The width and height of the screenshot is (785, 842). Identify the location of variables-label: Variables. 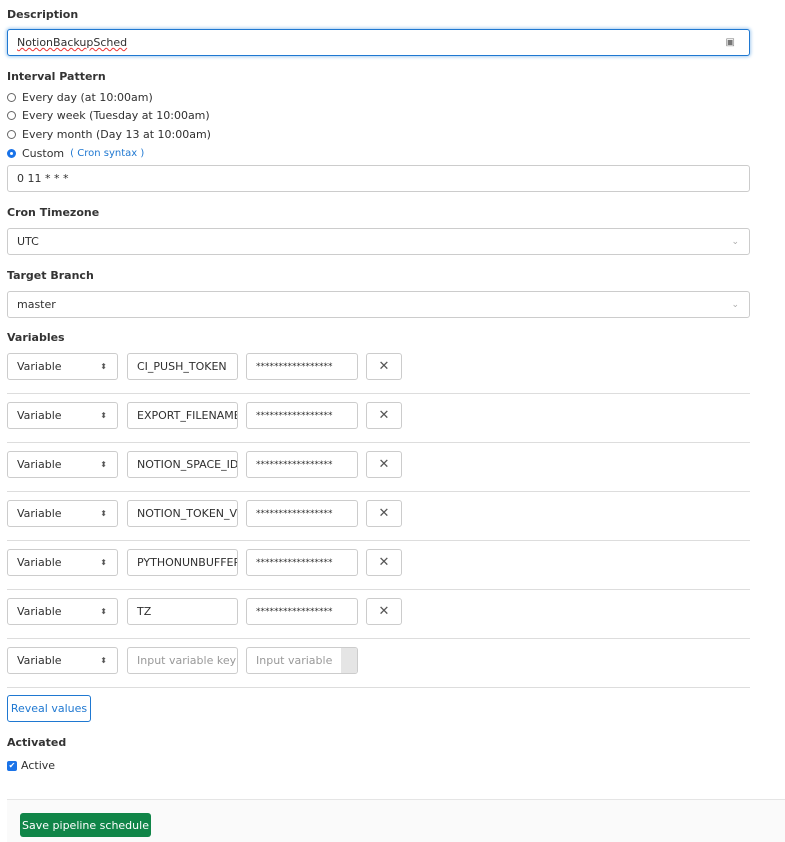
(36, 337).